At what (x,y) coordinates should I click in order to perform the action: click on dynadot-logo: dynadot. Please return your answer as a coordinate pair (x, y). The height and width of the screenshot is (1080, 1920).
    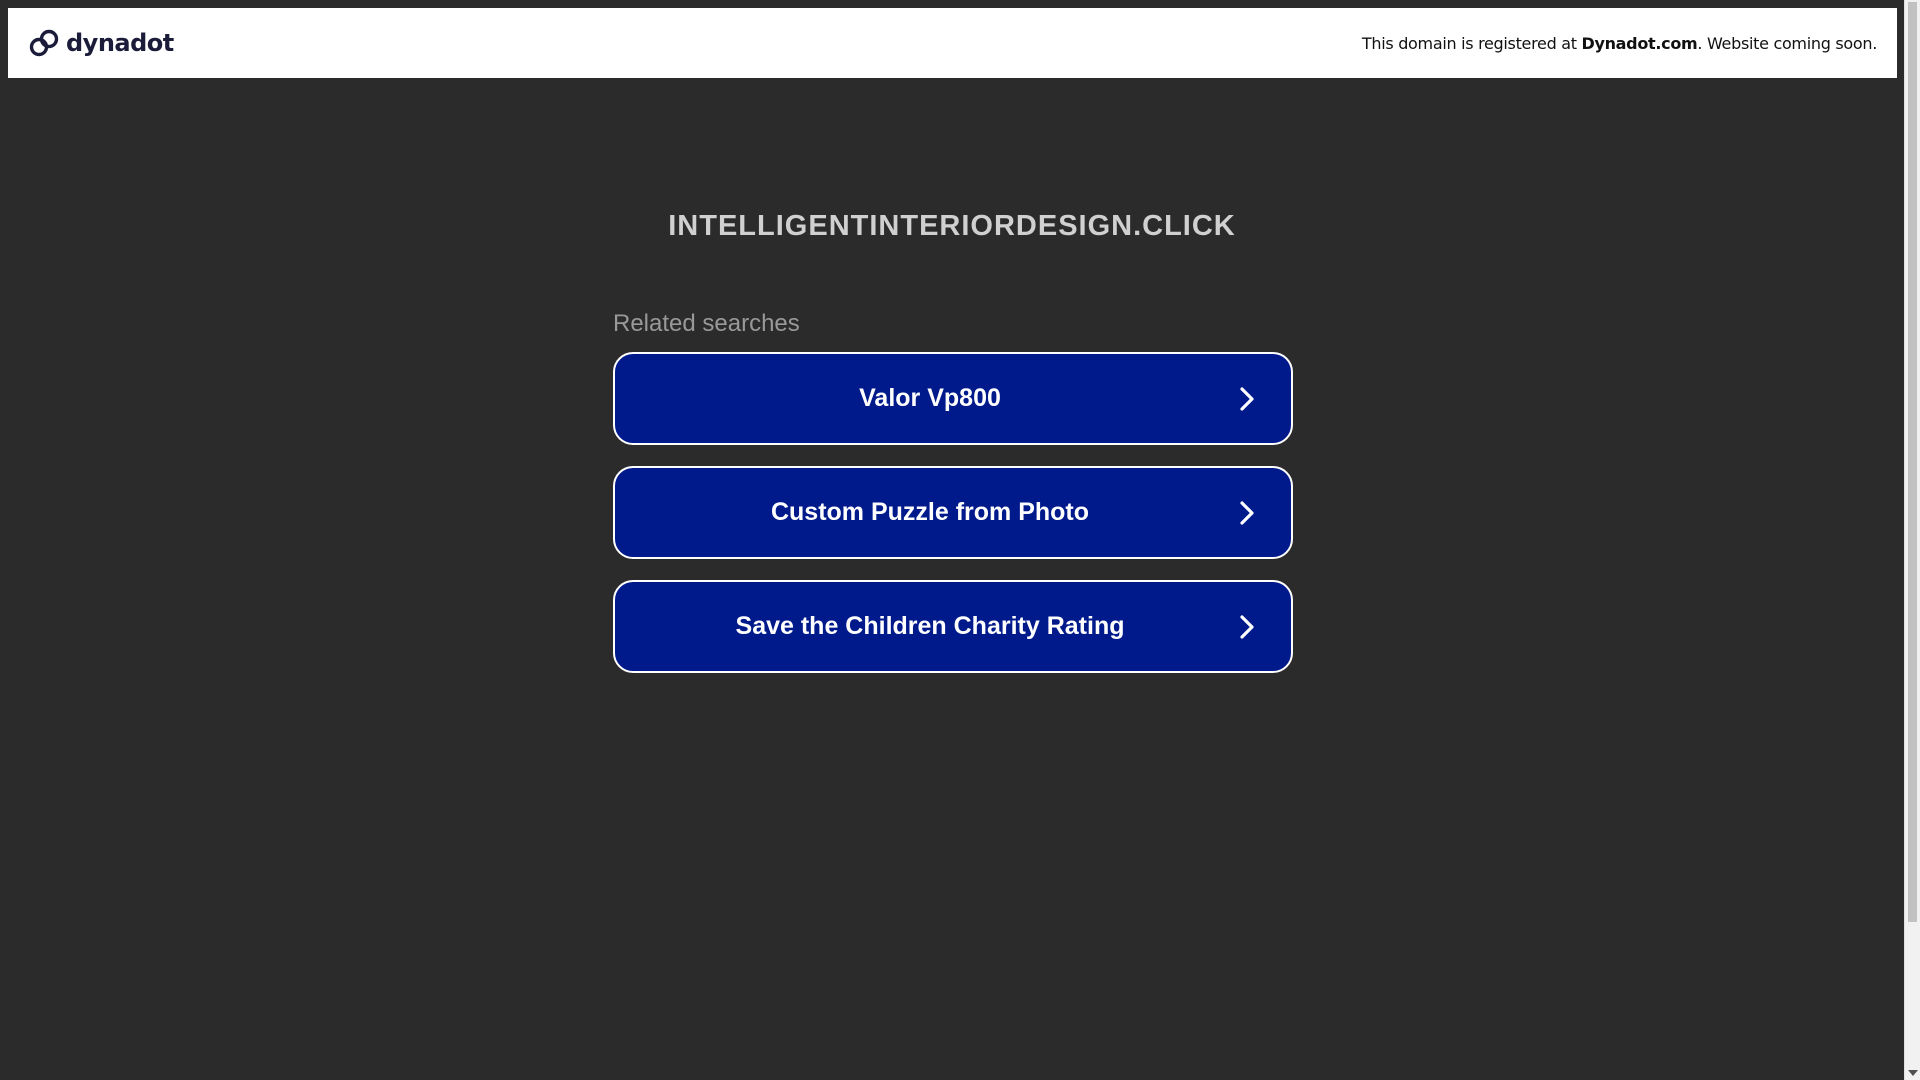
    Looking at the image, I should click on (101, 43).